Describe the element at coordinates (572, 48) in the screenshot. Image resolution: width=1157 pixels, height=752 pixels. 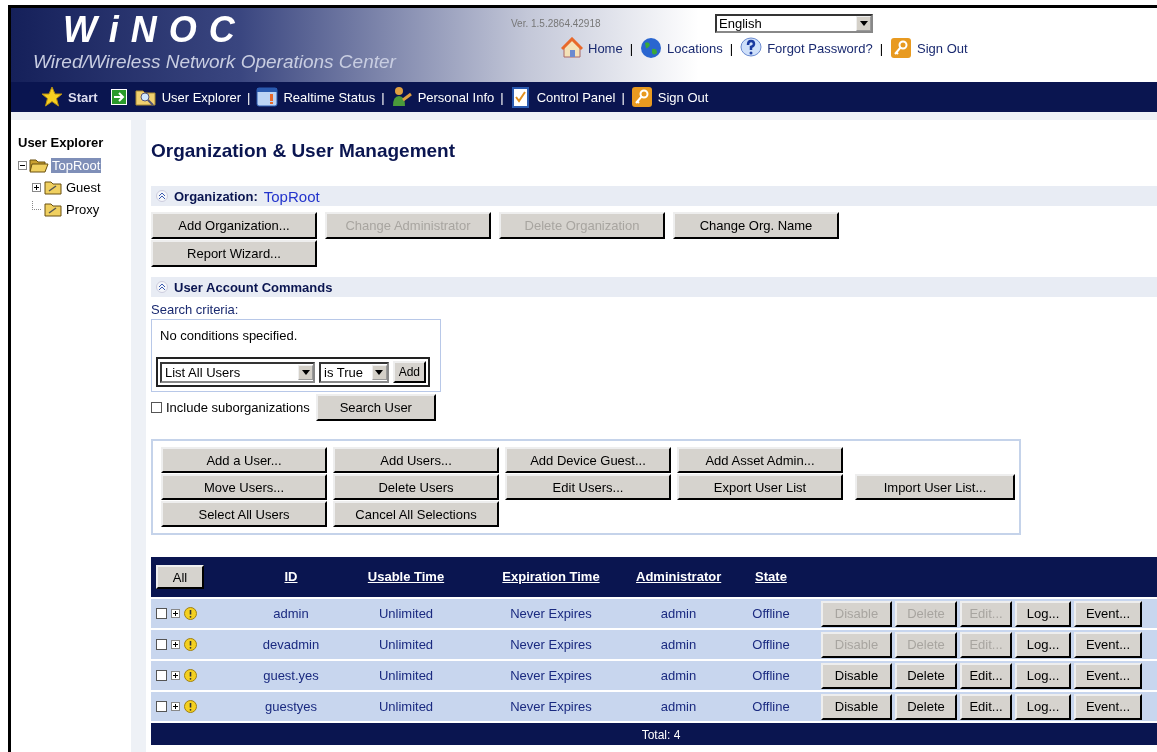
I see `house-icon` at that location.